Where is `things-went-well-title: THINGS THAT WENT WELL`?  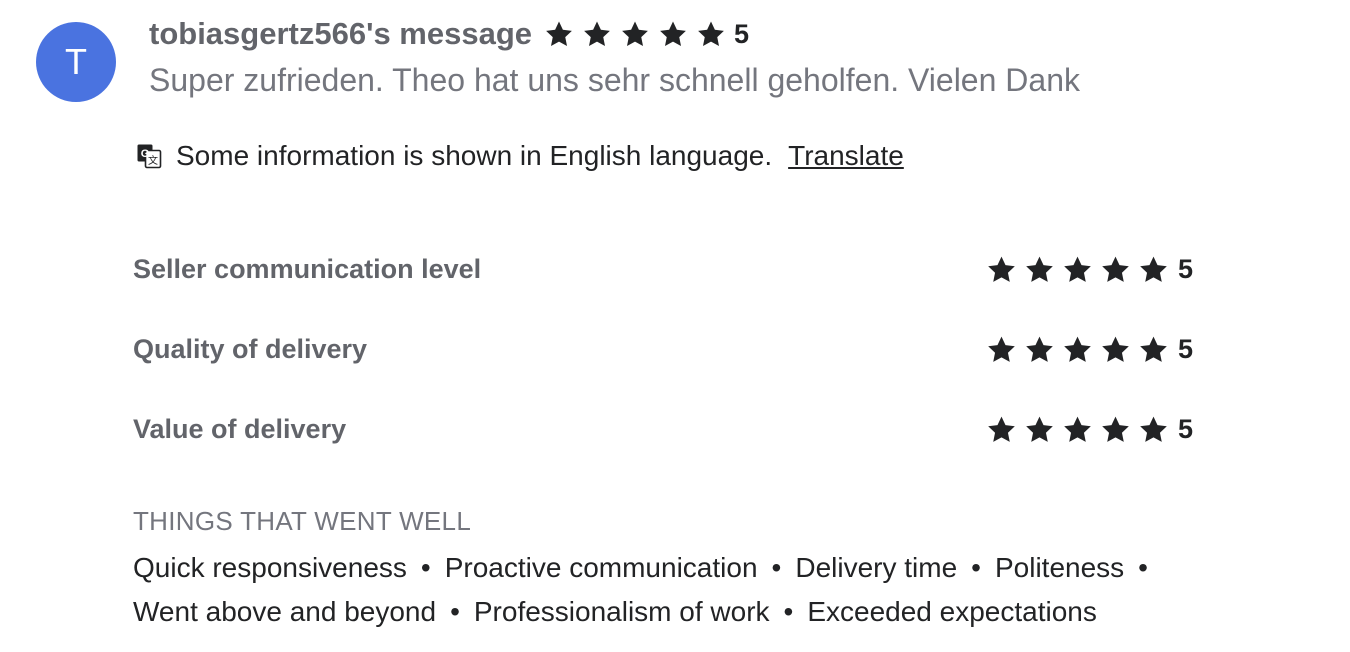 things-went-well-title: THINGS THAT WENT WELL is located at coordinates (302, 521).